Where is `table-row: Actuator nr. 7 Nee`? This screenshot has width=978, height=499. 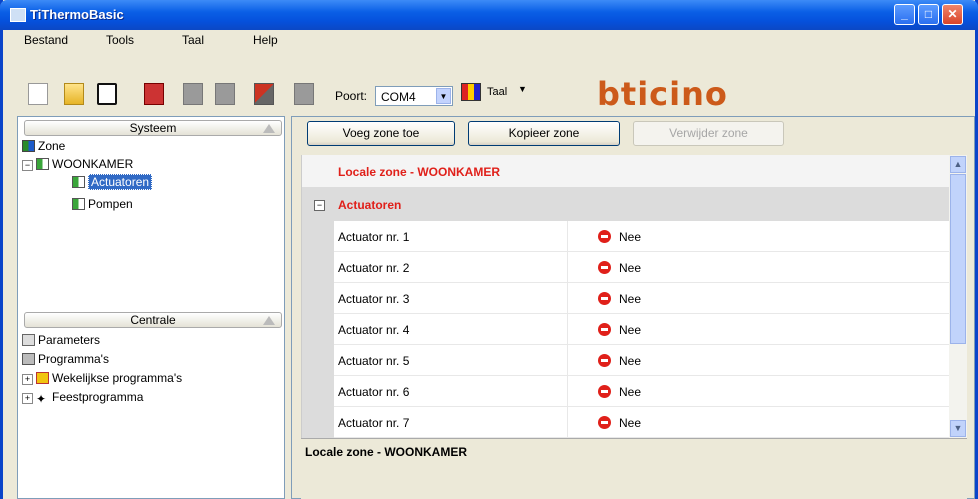
table-row: Actuator nr. 7 Nee is located at coordinates (626, 422).